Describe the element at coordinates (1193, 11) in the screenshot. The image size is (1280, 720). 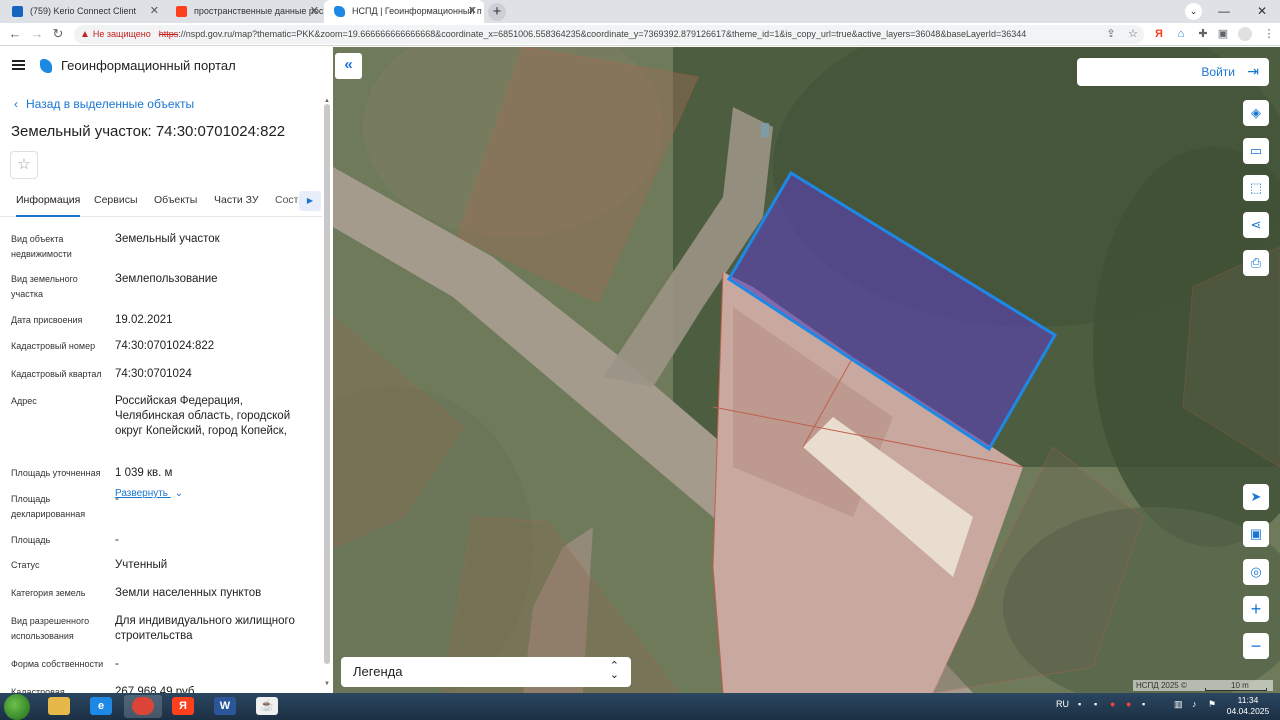
I see `tab-search-icon: ⌄` at that location.